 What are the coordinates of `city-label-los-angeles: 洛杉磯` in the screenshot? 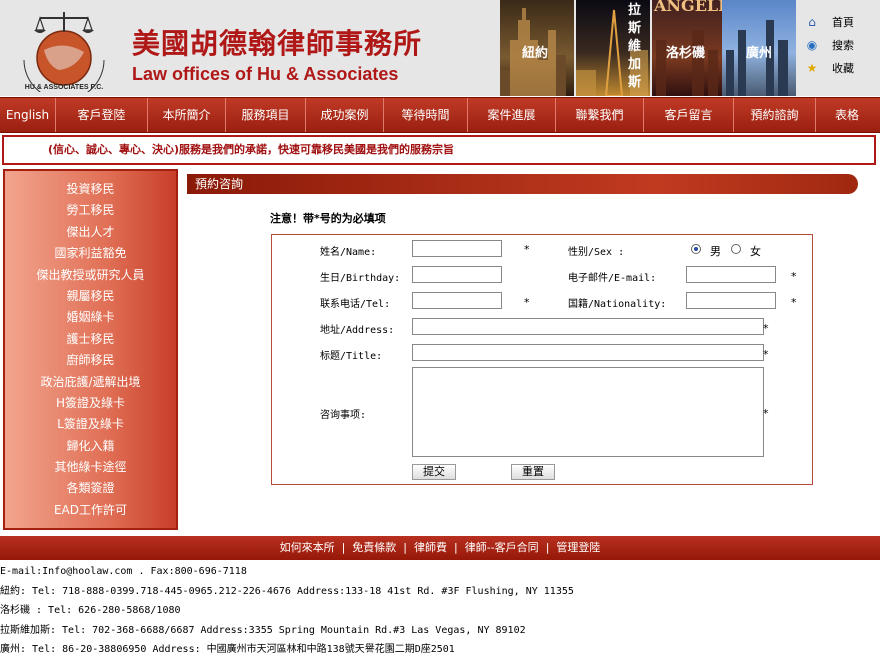 It's located at (686, 53).